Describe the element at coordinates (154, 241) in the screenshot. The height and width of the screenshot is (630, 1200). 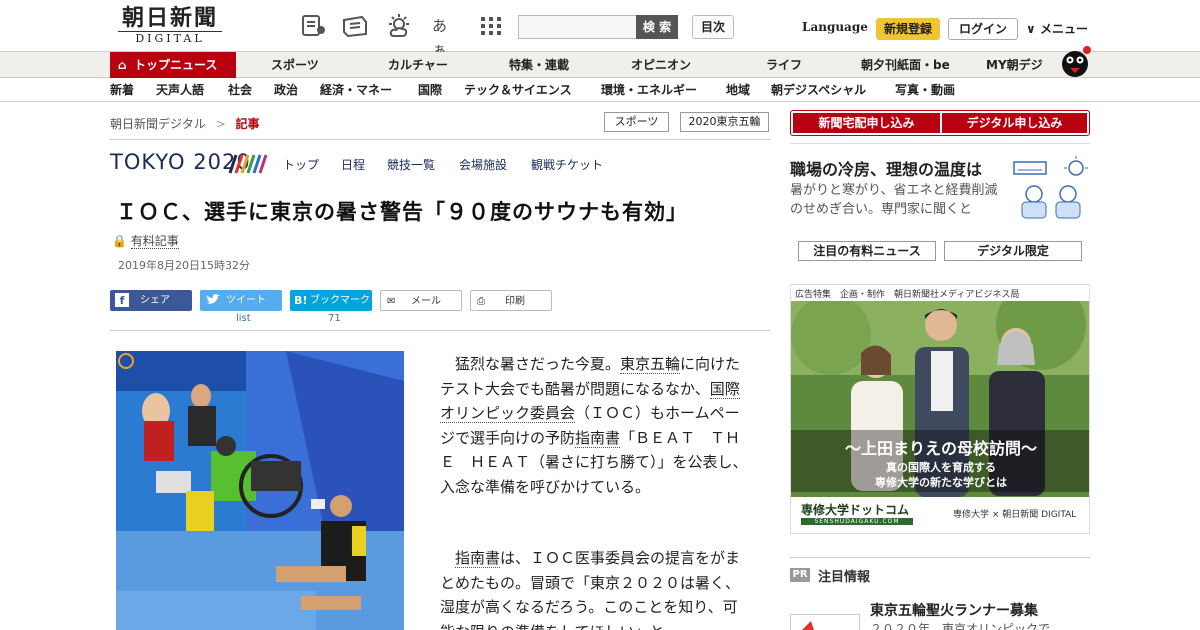
I see `paid-article-text: 有料記事` at that location.